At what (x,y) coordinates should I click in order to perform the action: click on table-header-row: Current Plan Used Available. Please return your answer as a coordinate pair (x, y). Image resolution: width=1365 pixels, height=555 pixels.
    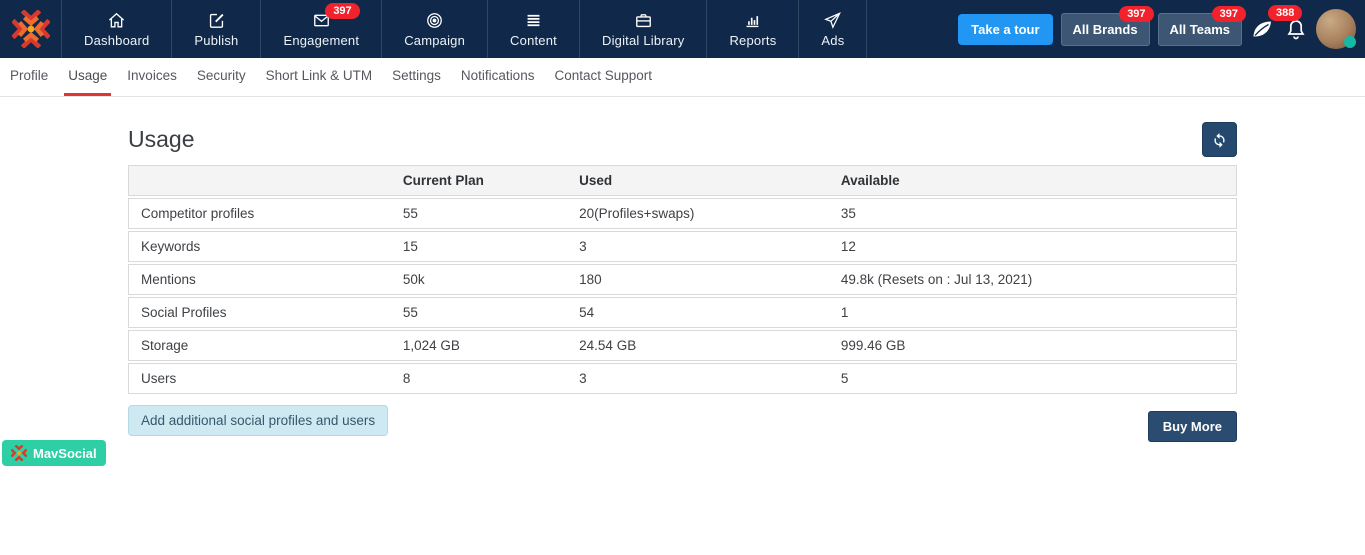
    Looking at the image, I should click on (682, 180).